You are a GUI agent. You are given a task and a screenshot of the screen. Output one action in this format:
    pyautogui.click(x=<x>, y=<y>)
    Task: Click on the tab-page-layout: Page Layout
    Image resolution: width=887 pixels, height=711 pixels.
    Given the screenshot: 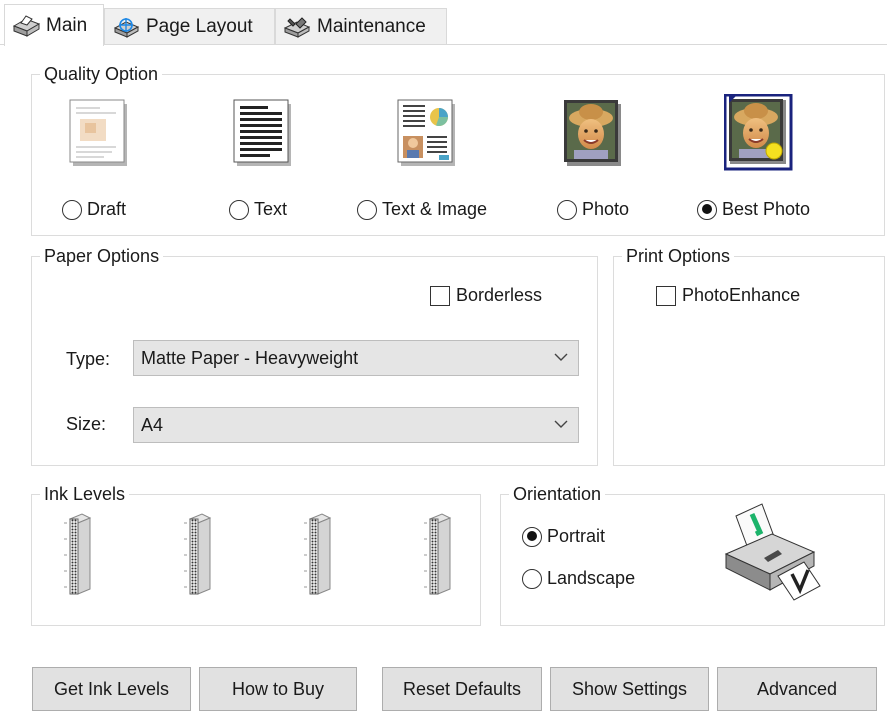 What is the action you would take?
    pyautogui.click(x=189, y=26)
    